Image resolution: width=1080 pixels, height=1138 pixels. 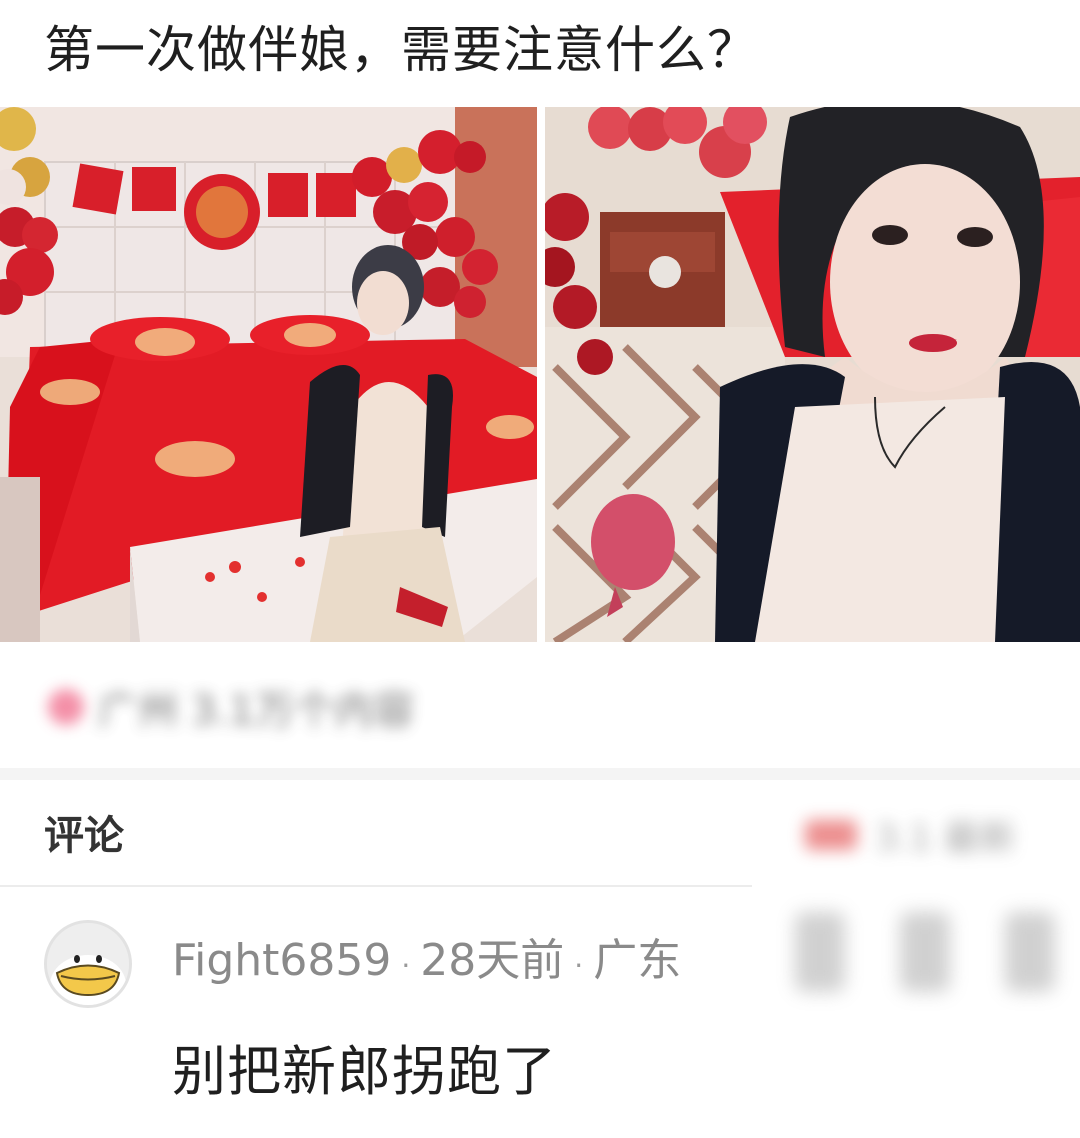 I want to click on comment-time: 28天前, so click(x=492, y=960).